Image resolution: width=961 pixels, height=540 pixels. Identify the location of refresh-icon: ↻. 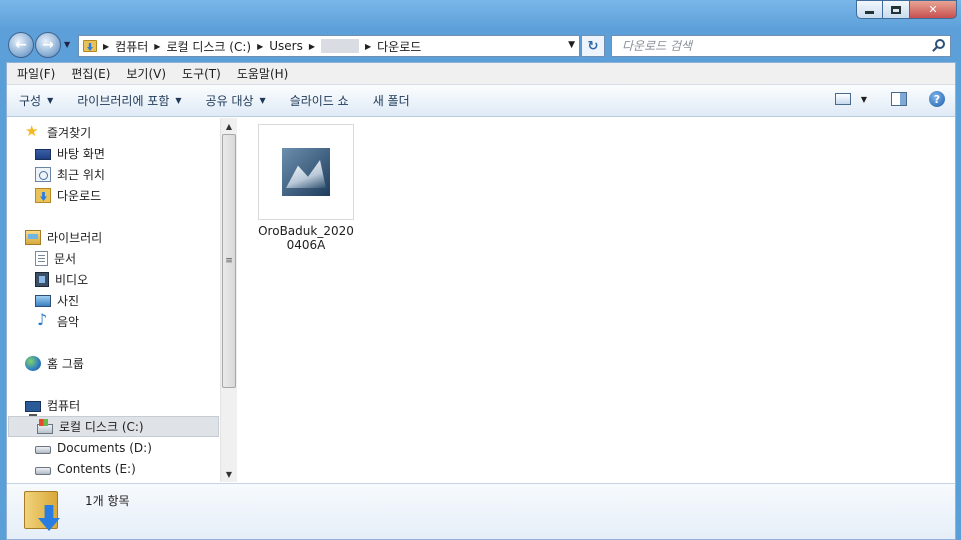
(593, 46).